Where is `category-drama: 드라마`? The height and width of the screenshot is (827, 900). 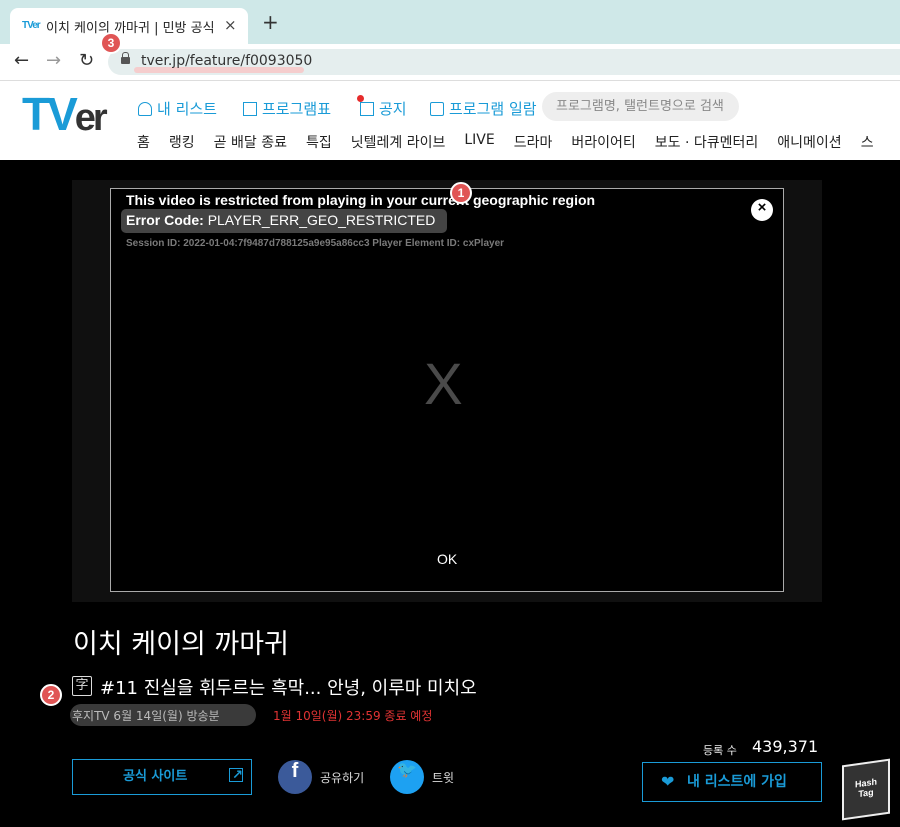
category-drama: 드라마 is located at coordinates (533, 142).